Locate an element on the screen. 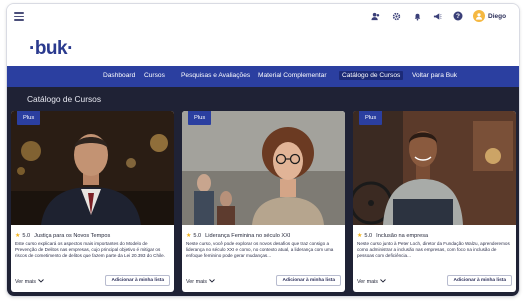 This screenshot has height=303, width=527. course-name: Liderança Feminina no século XXI is located at coordinates (248, 235).